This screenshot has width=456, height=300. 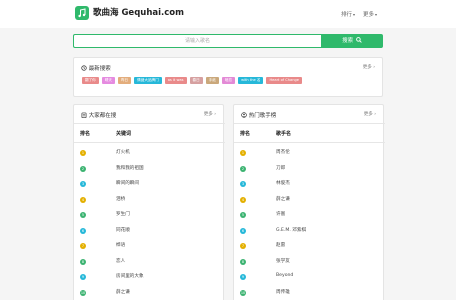 I want to click on search-tag: 情绪大品牌门, so click(x=148, y=80).